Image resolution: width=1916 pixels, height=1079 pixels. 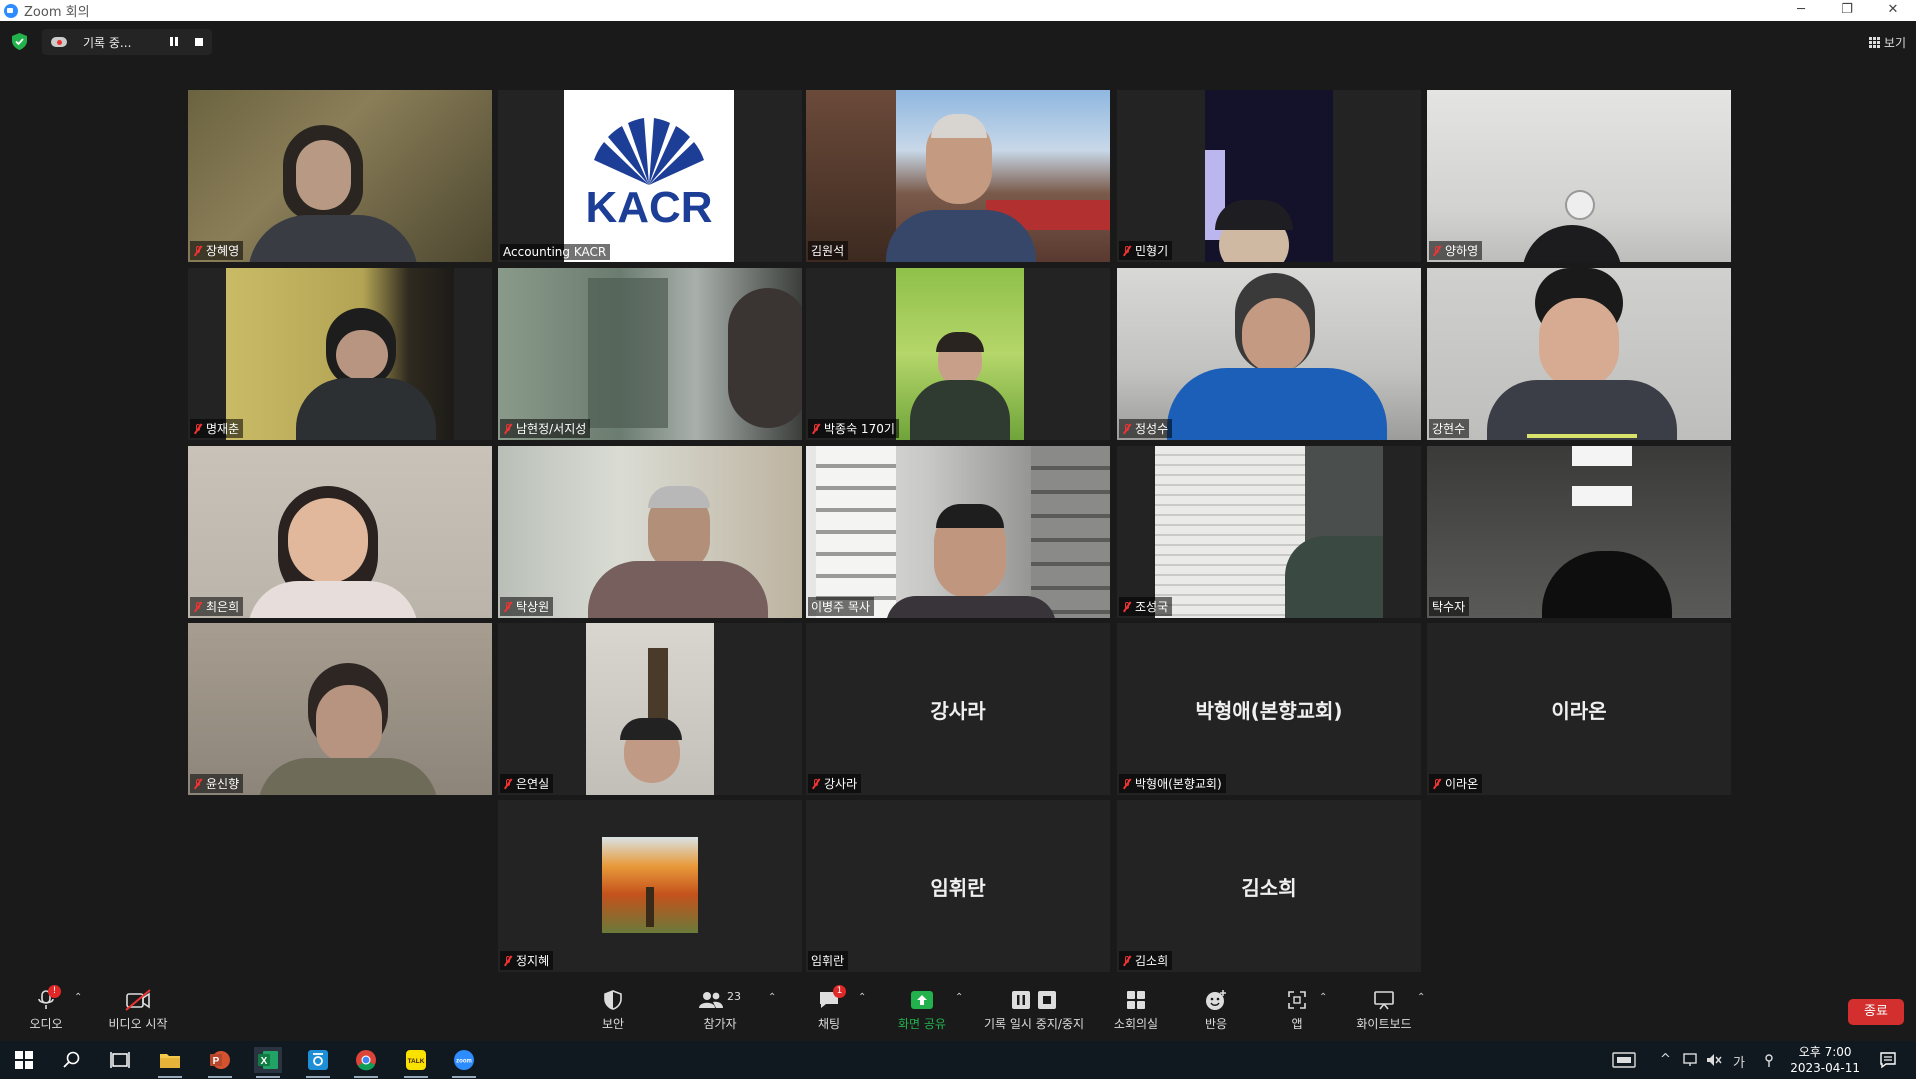 What do you see at coordinates (862, 997) in the screenshot?
I see `chat-options-chevron-icon: ⌃` at bounding box center [862, 997].